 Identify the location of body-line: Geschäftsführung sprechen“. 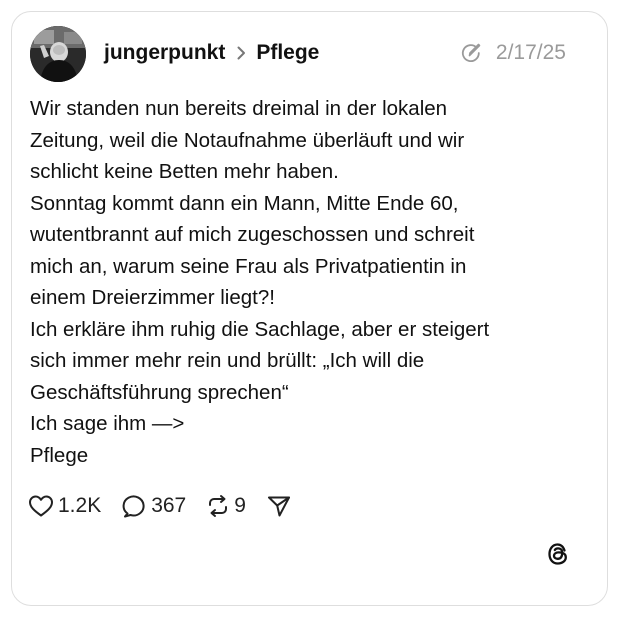
(159, 392).